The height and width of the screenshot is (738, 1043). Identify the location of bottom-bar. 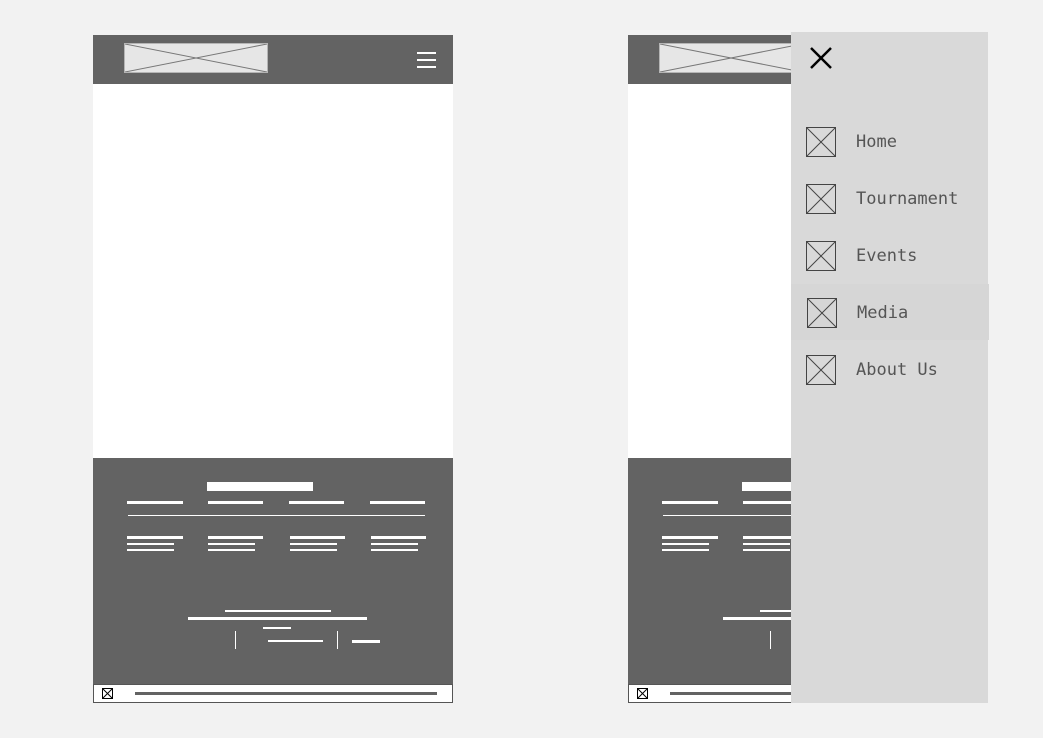
(273, 693).